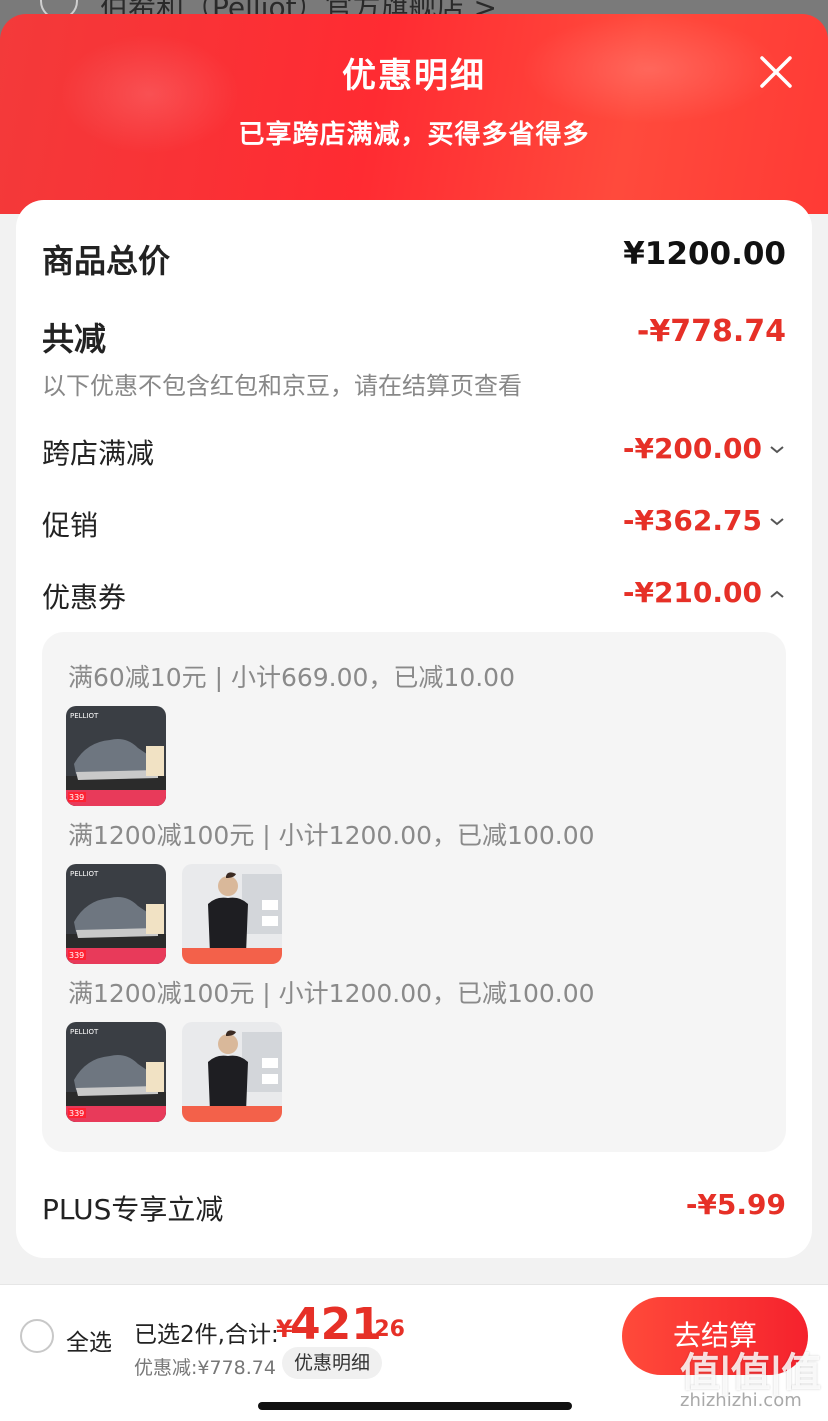  What do you see at coordinates (414, 452) in the screenshot?
I see `discount-row-cross-store: 跨店满减 -¥200.00` at bounding box center [414, 452].